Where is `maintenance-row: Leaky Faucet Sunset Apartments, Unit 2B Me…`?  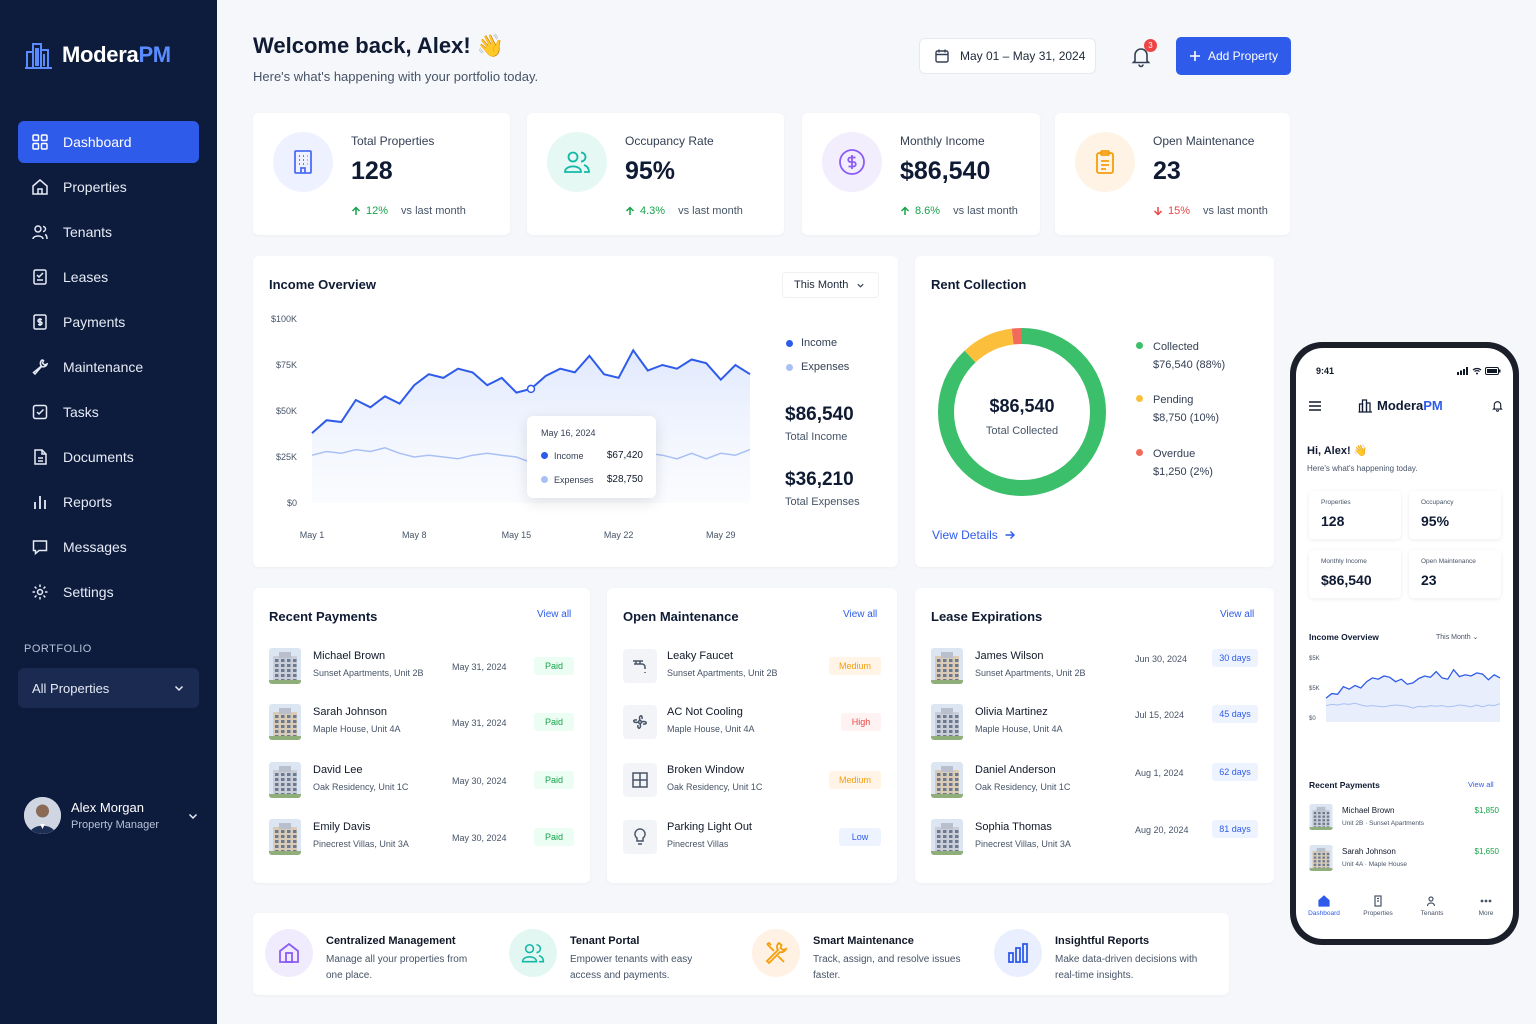 maintenance-row: Leaky Faucet Sunset Apartments, Unit 2B Me… is located at coordinates (752, 668).